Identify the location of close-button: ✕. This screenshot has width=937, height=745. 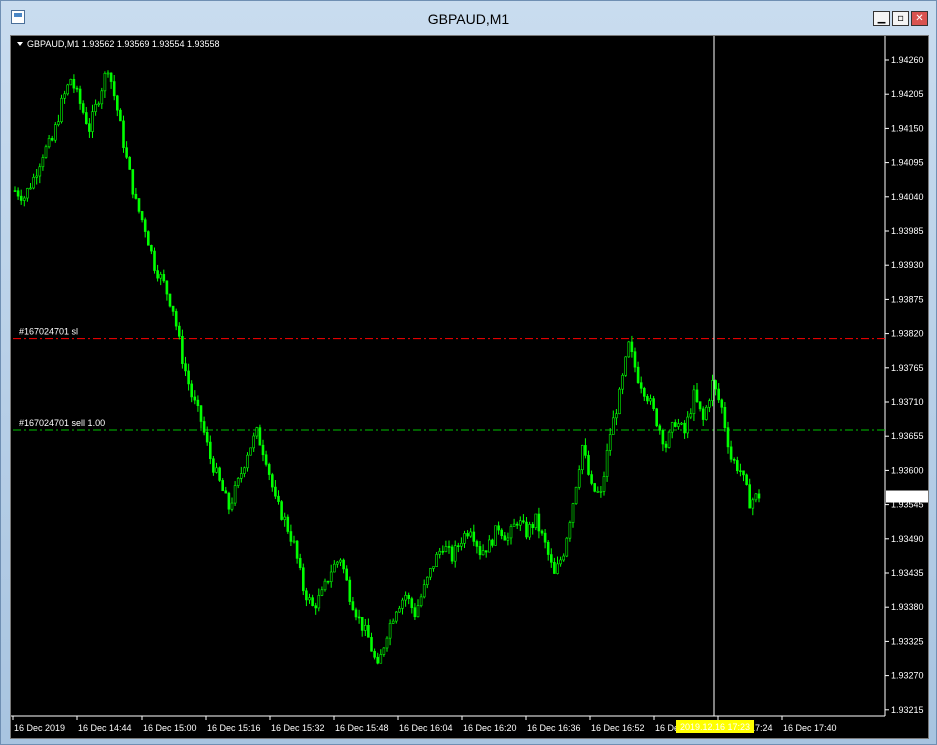
(919, 18).